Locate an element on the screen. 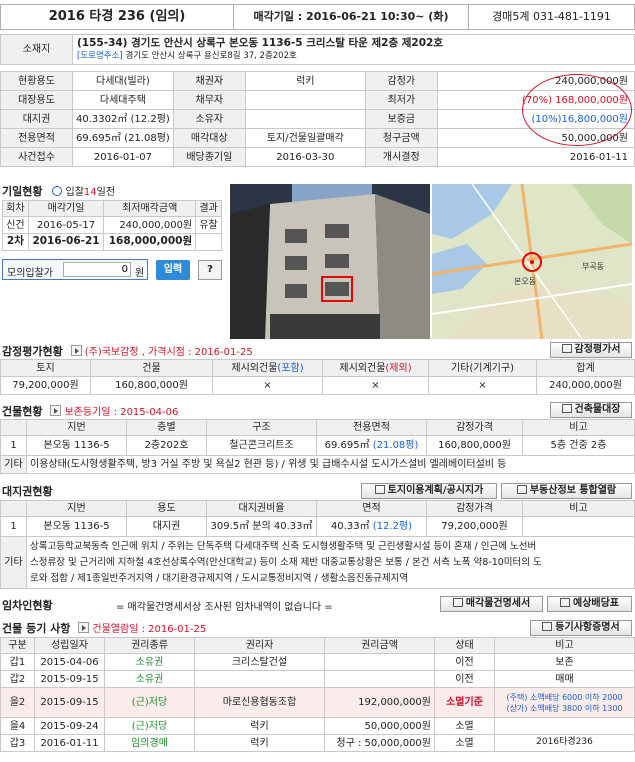  registry-cell: 청구 : 50,000,000원 is located at coordinates (379, 743).